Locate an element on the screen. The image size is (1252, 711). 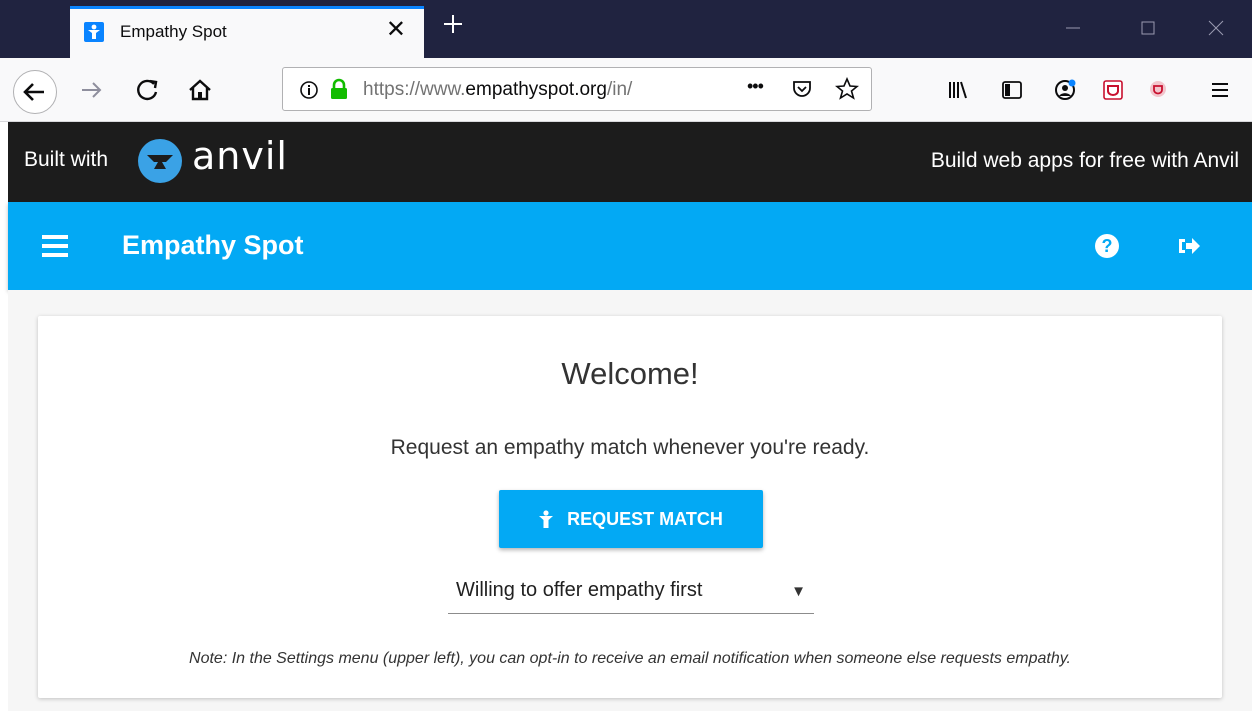
browser-tab-active: Empathy Spot ✕ is located at coordinates (247, 32).